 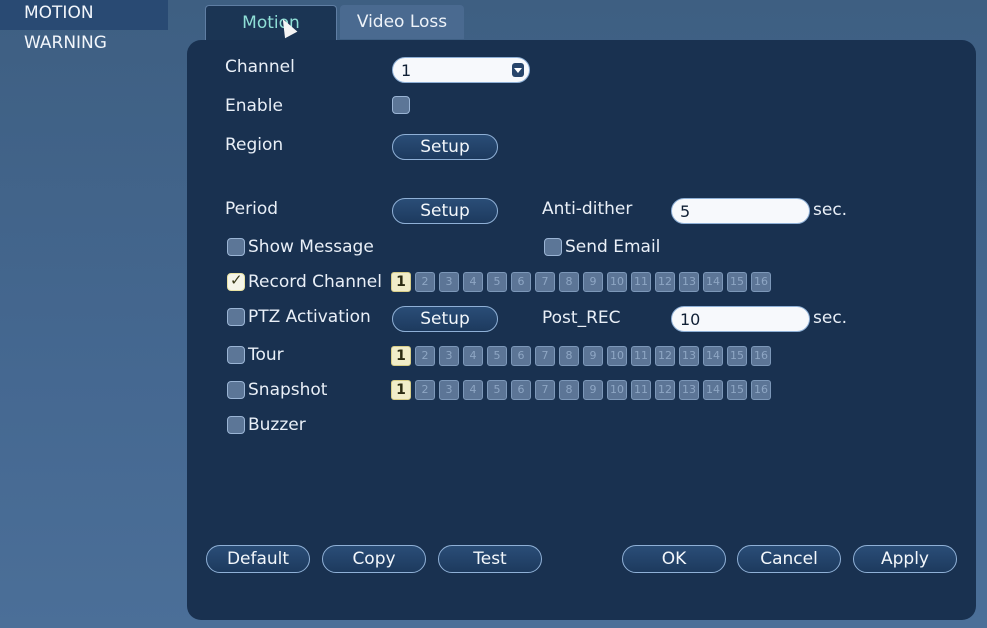 I want to click on default-button: Default, so click(x=258, y=559).